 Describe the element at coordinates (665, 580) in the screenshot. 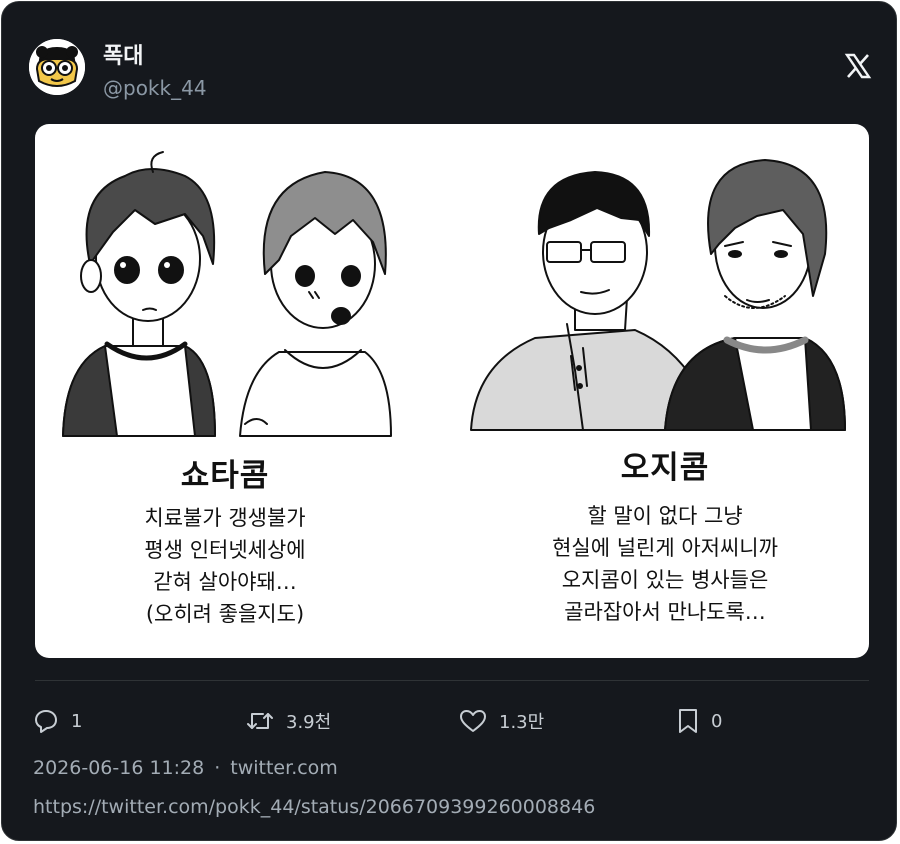

I see `right-caption-line: 오지콤이 있는 병사들은` at that location.